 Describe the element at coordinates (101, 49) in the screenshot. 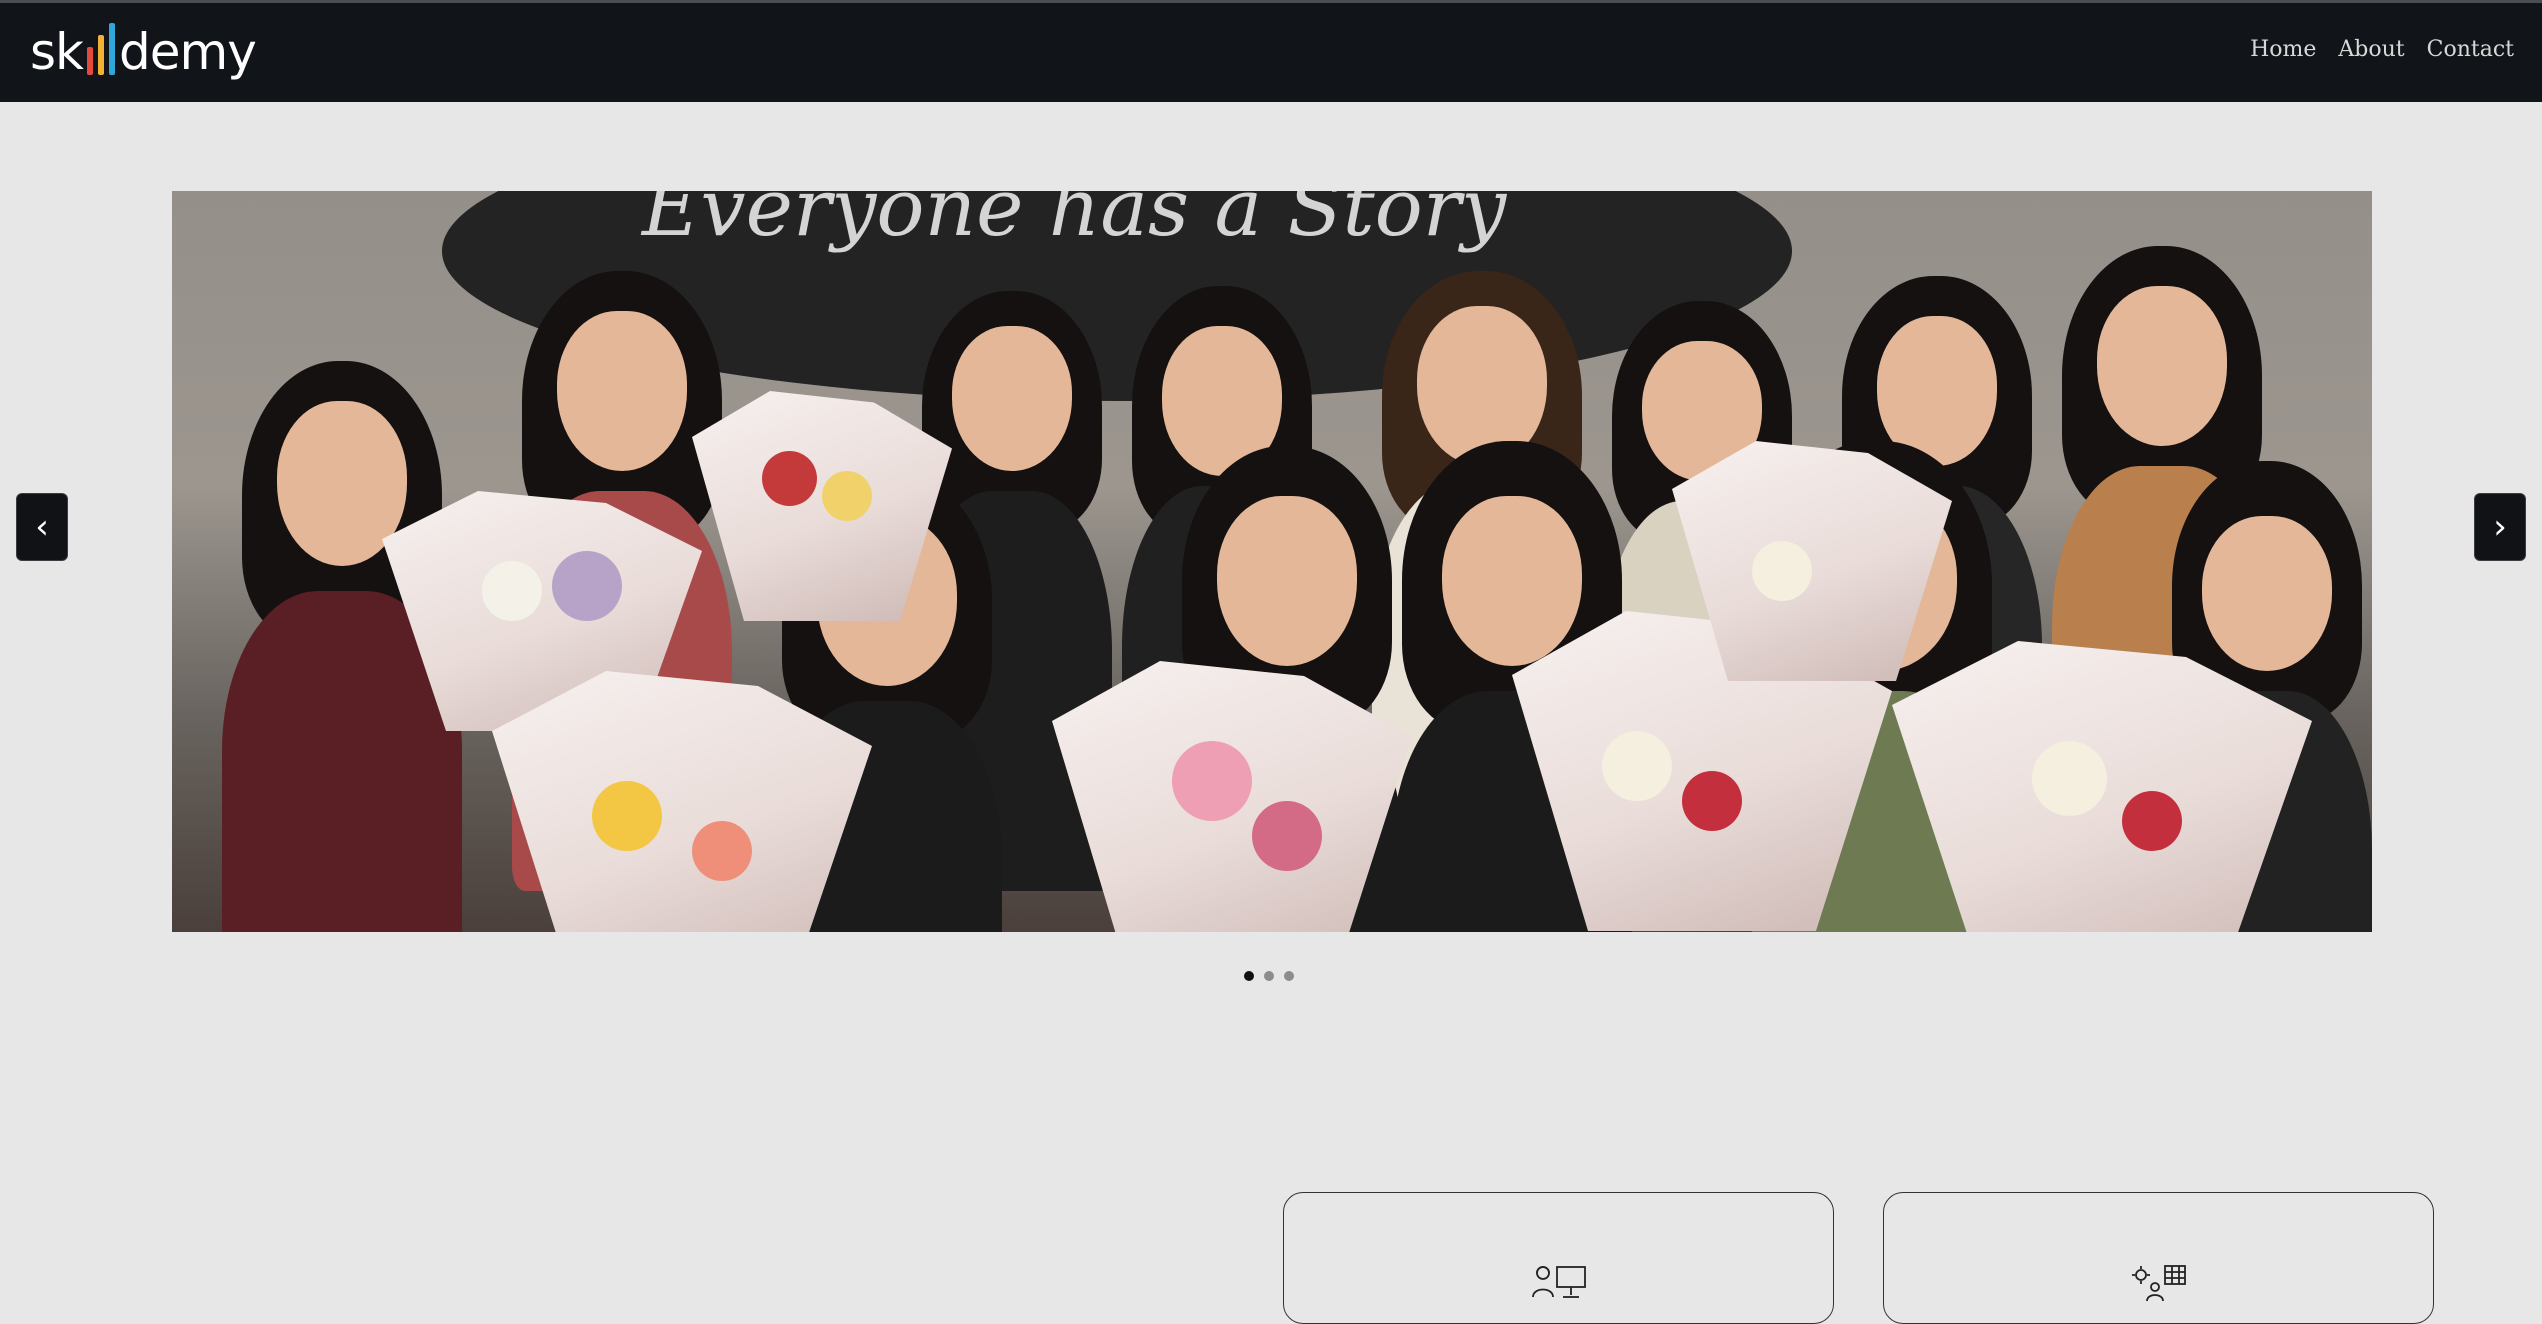

I see `logo-bars-icon` at that location.